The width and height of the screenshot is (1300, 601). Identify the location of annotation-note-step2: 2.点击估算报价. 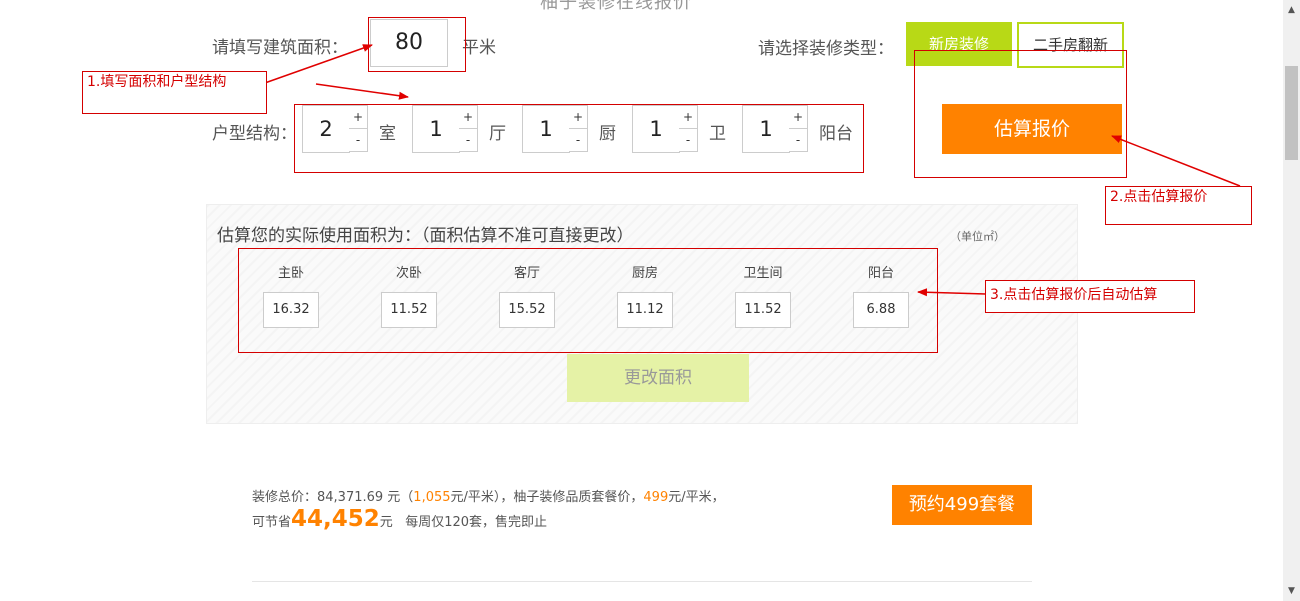
(1178, 205).